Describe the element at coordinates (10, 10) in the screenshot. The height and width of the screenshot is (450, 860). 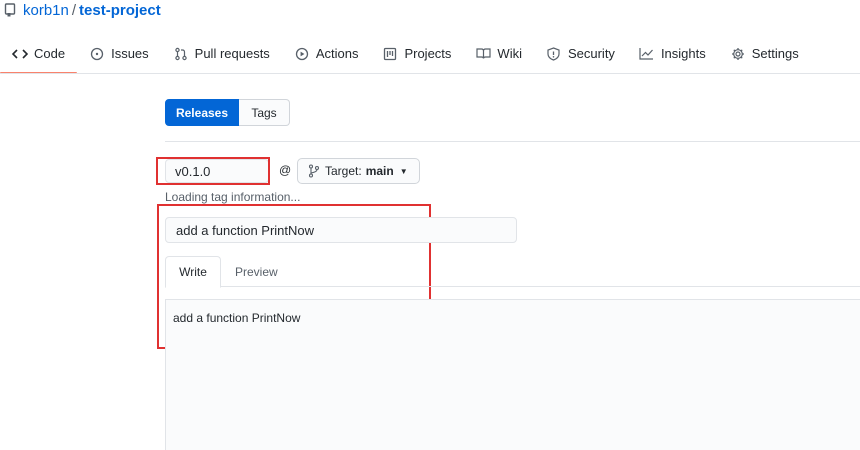
I see `repo-icon` at that location.